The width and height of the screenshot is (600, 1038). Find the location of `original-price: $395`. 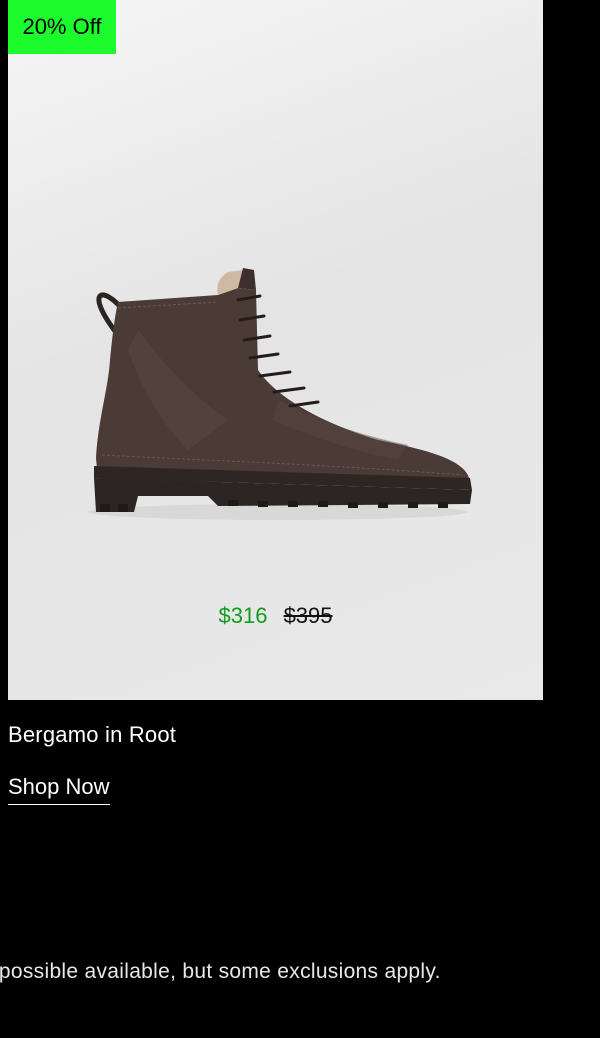

original-price: $395 is located at coordinates (308, 615).